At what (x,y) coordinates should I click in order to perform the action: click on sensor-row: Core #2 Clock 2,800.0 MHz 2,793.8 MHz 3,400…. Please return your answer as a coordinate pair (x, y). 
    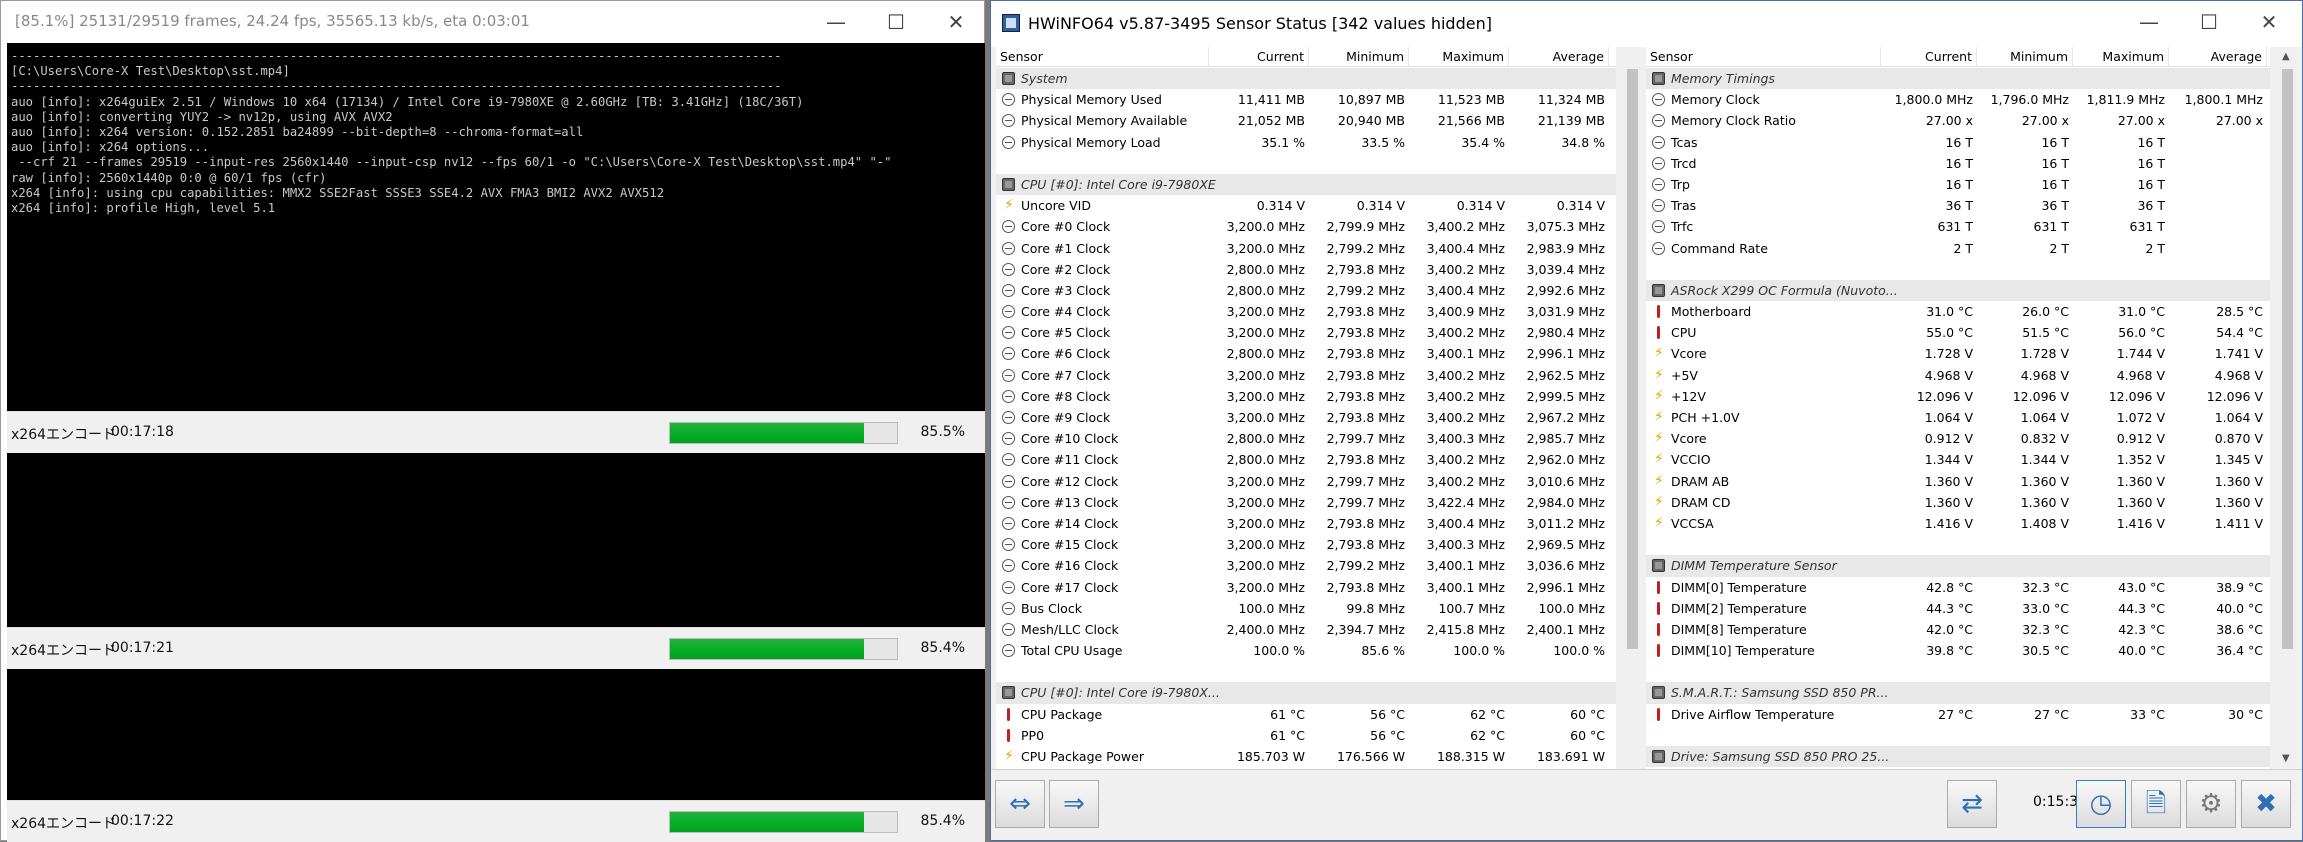
    Looking at the image, I should click on (1306, 269).